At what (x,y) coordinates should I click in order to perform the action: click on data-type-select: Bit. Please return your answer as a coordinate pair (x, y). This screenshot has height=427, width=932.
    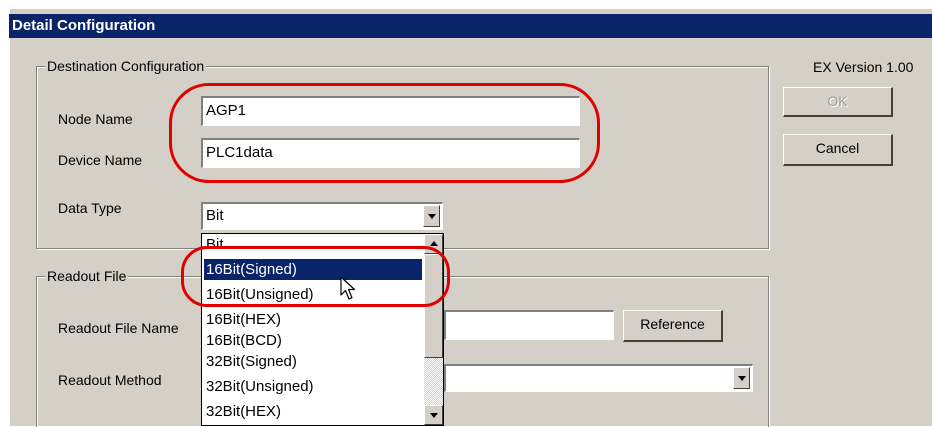
    Looking at the image, I should click on (322, 216).